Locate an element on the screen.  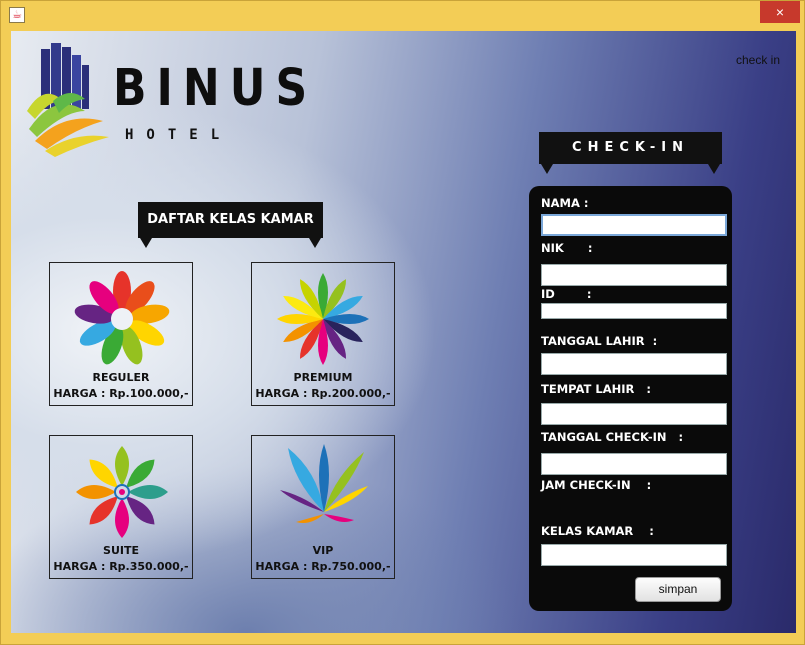
id-label: ID : is located at coordinates (566, 294).